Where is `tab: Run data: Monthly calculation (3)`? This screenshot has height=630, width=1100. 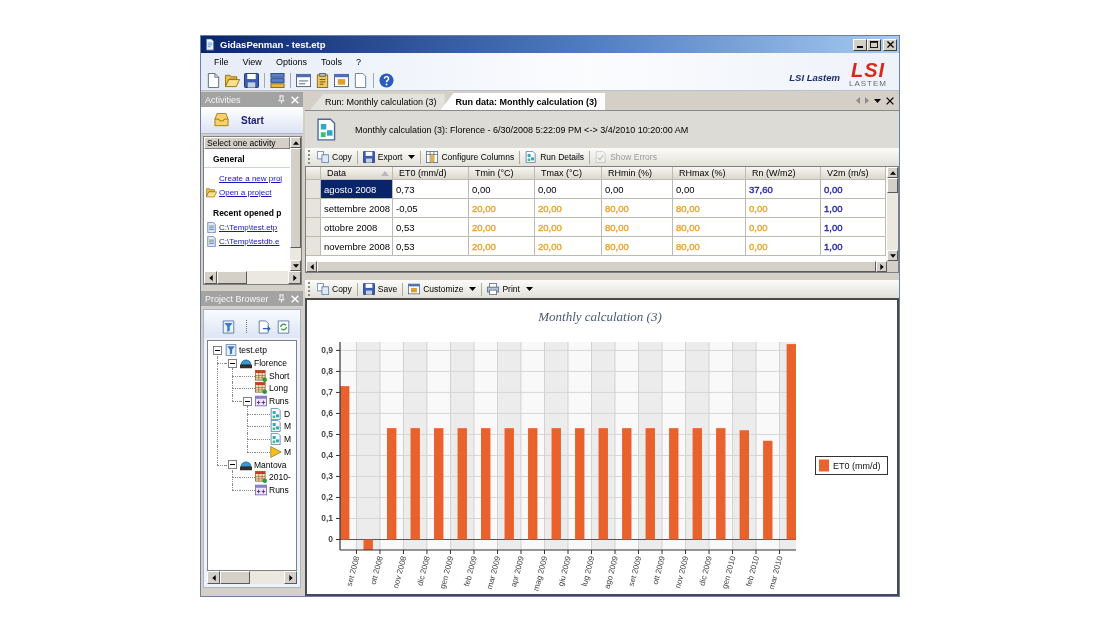
tab: Run data: Monthly calculation (3) is located at coordinates (523, 101).